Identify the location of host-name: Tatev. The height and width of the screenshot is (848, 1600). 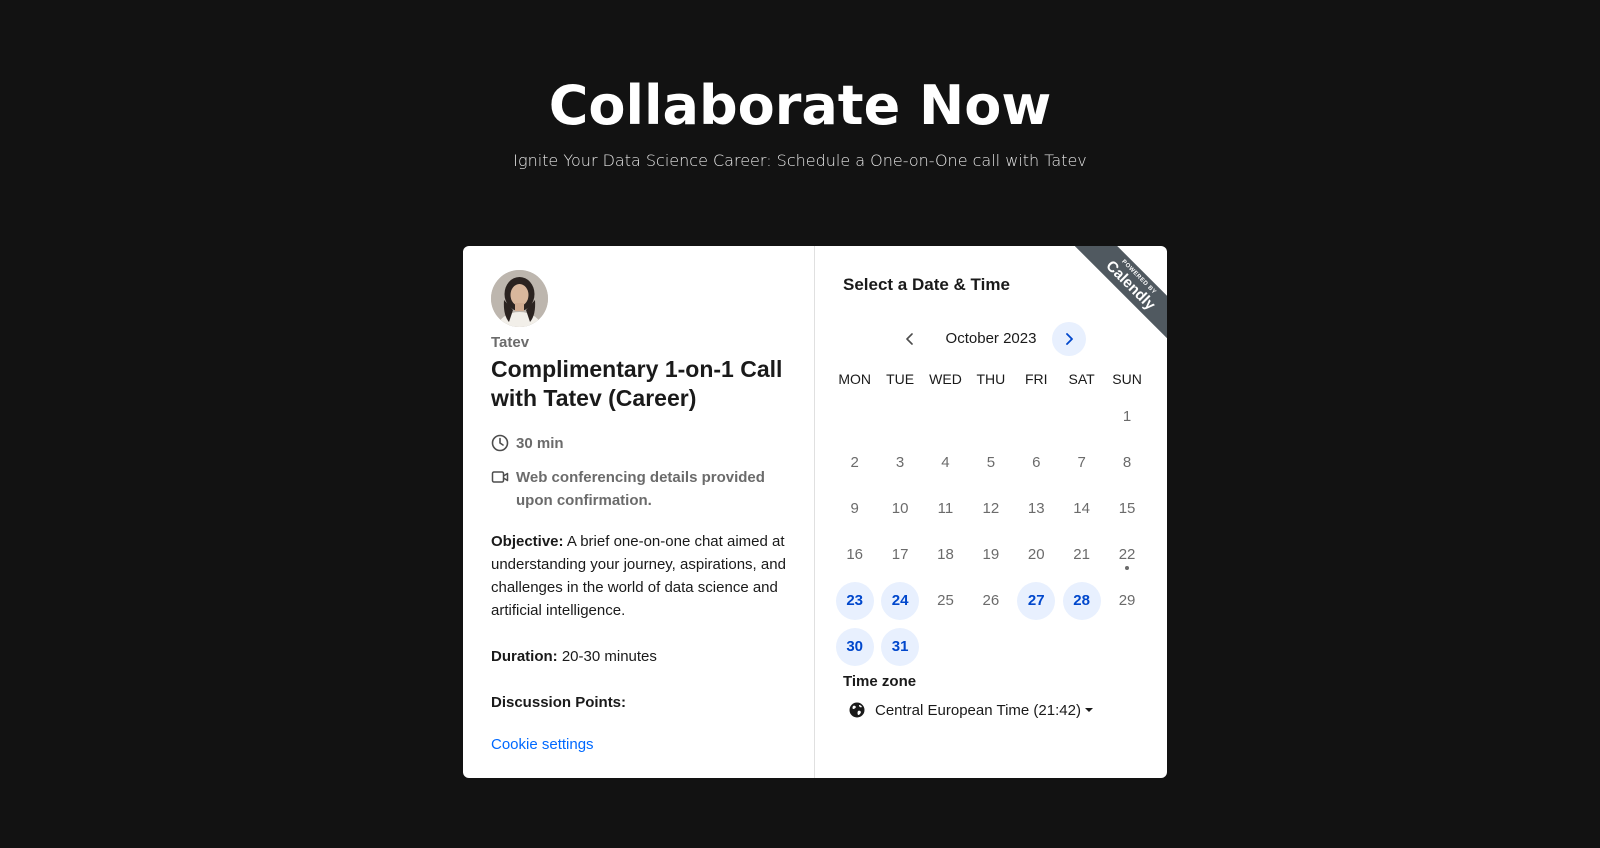
(510, 342).